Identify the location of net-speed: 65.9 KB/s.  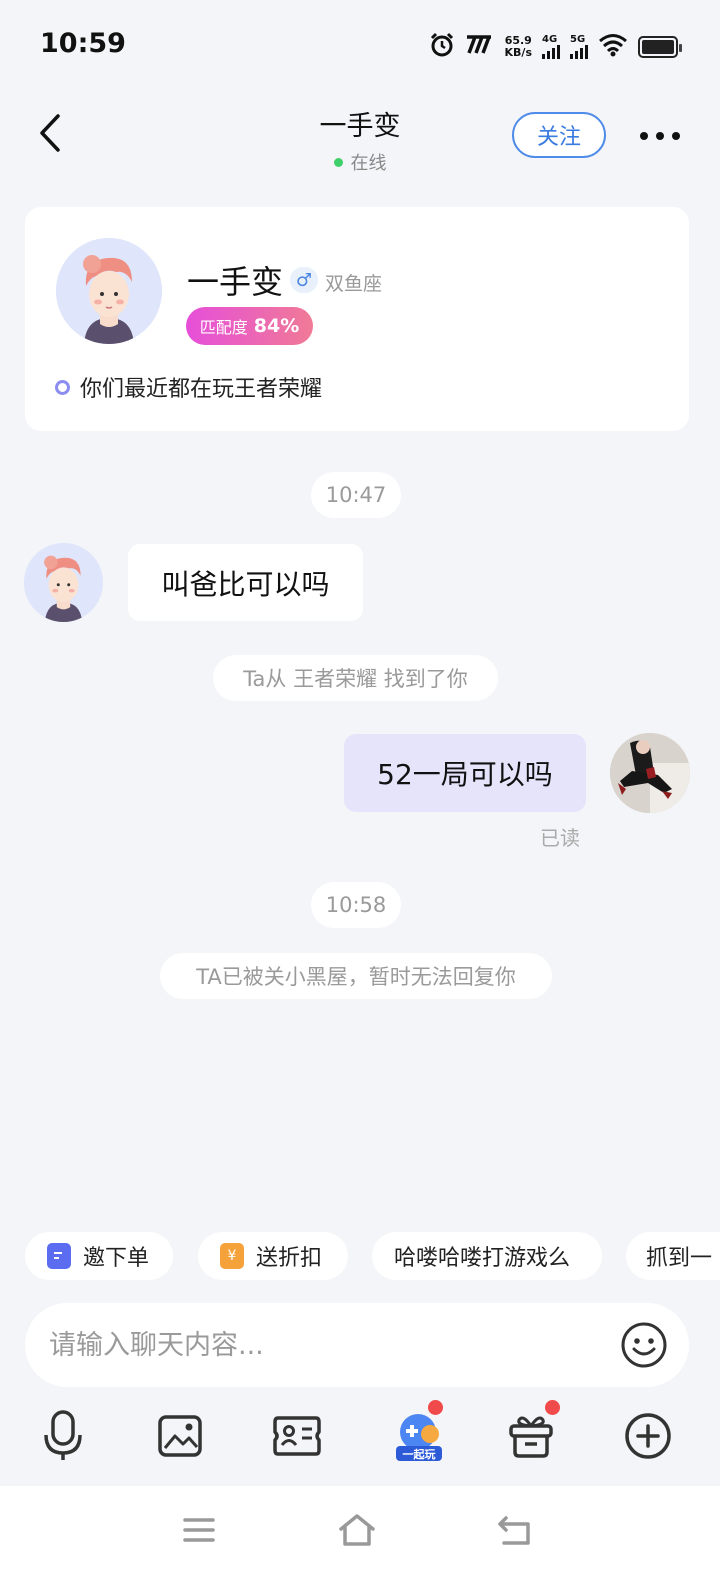
(518, 46).